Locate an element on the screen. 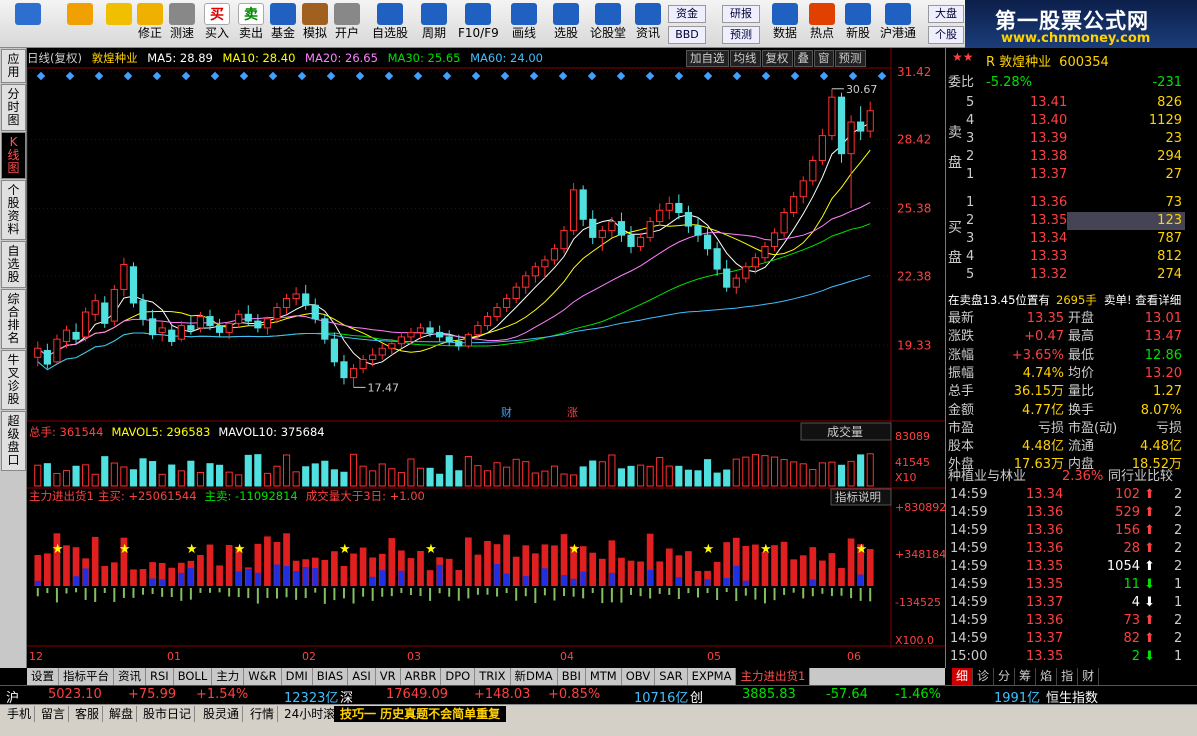 This screenshot has height=736, width=1197. indicator-tab-17: OBV is located at coordinates (639, 676).